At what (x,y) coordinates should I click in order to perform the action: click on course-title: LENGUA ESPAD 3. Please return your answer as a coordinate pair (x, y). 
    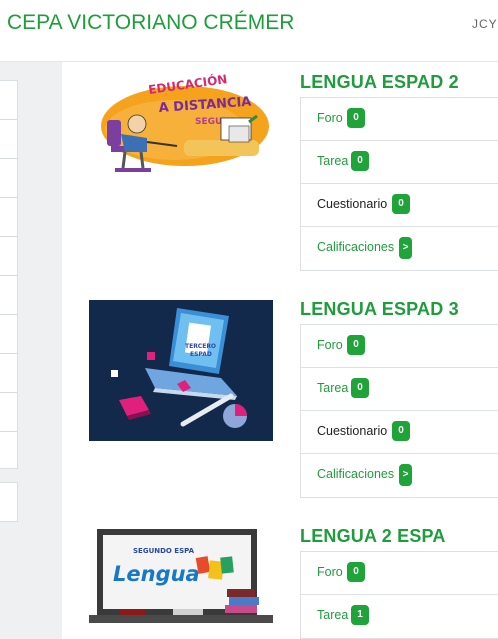
    Looking at the image, I should click on (379, 309).